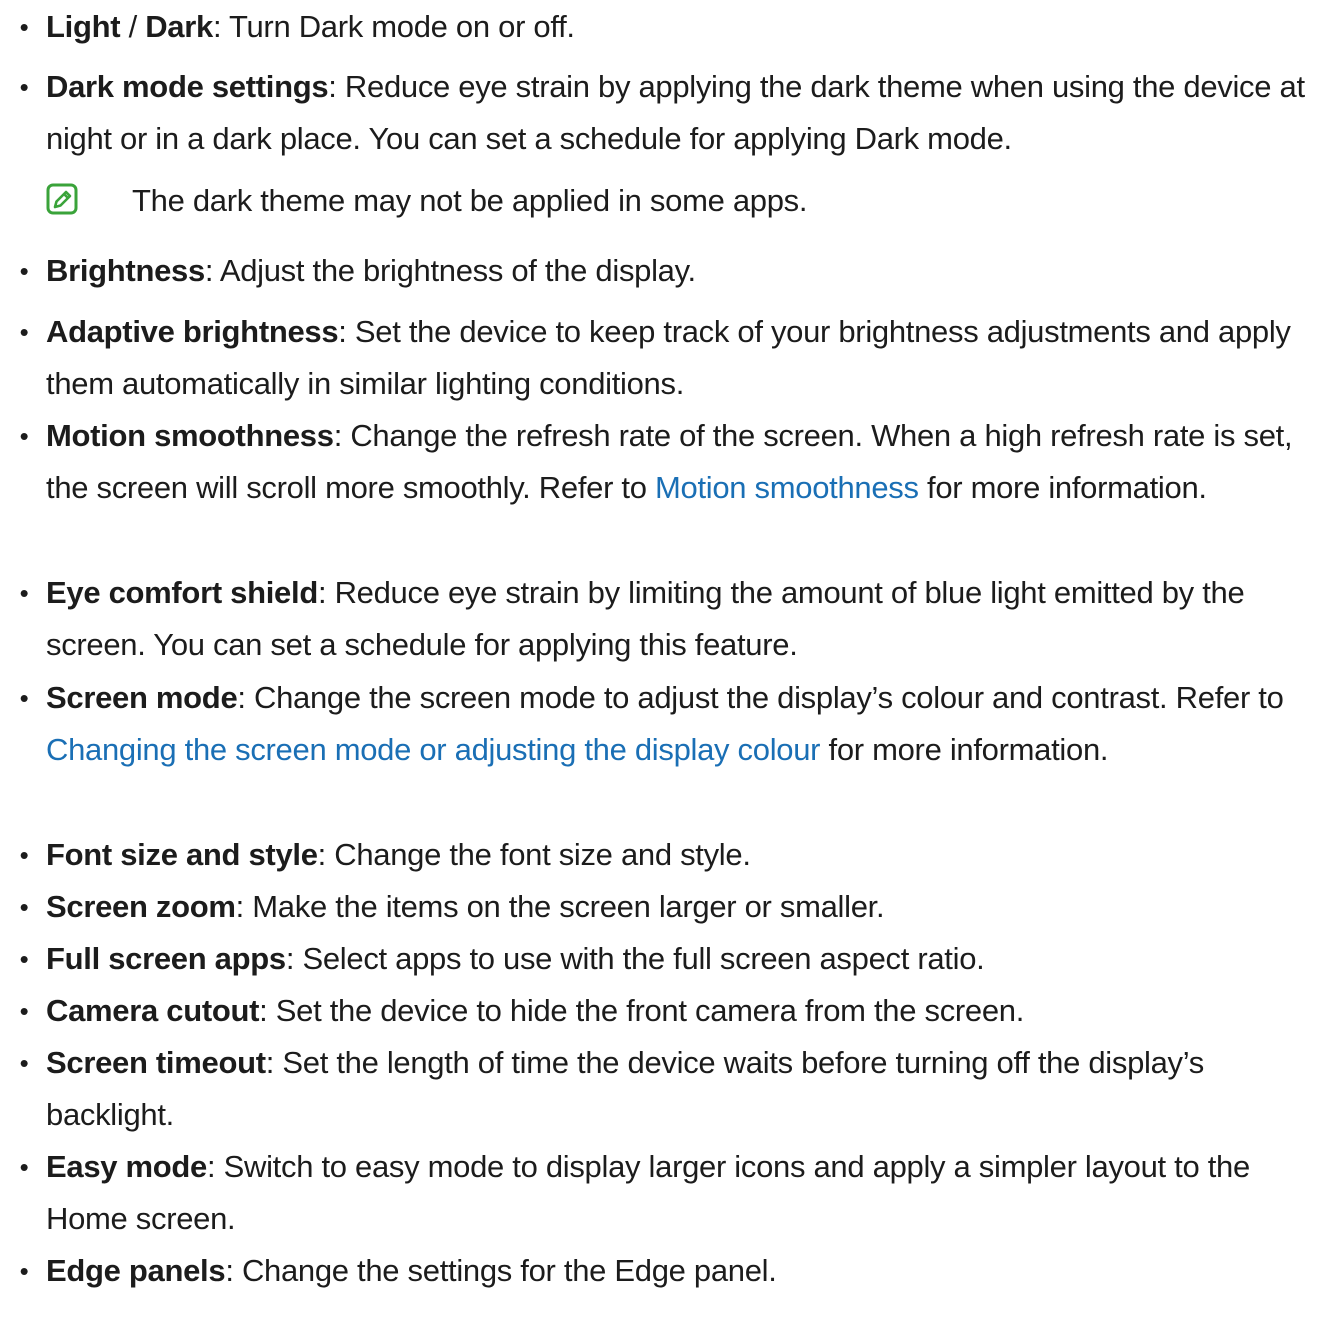 This screenshot has height=1324, width=1344. I want to click on term-dark-mode-settings: Dark mode settings, so click(187, 86).